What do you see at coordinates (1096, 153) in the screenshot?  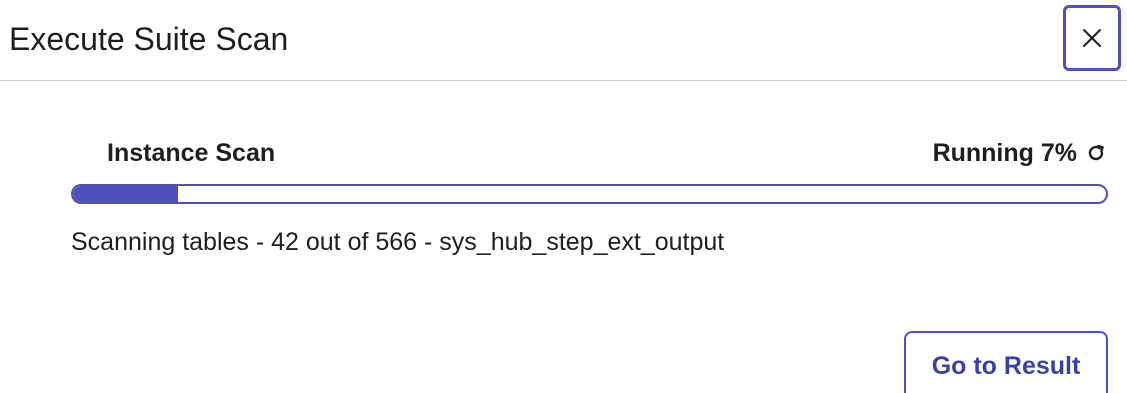 I see `refresh-icon` at bounding box center [1096, 153].